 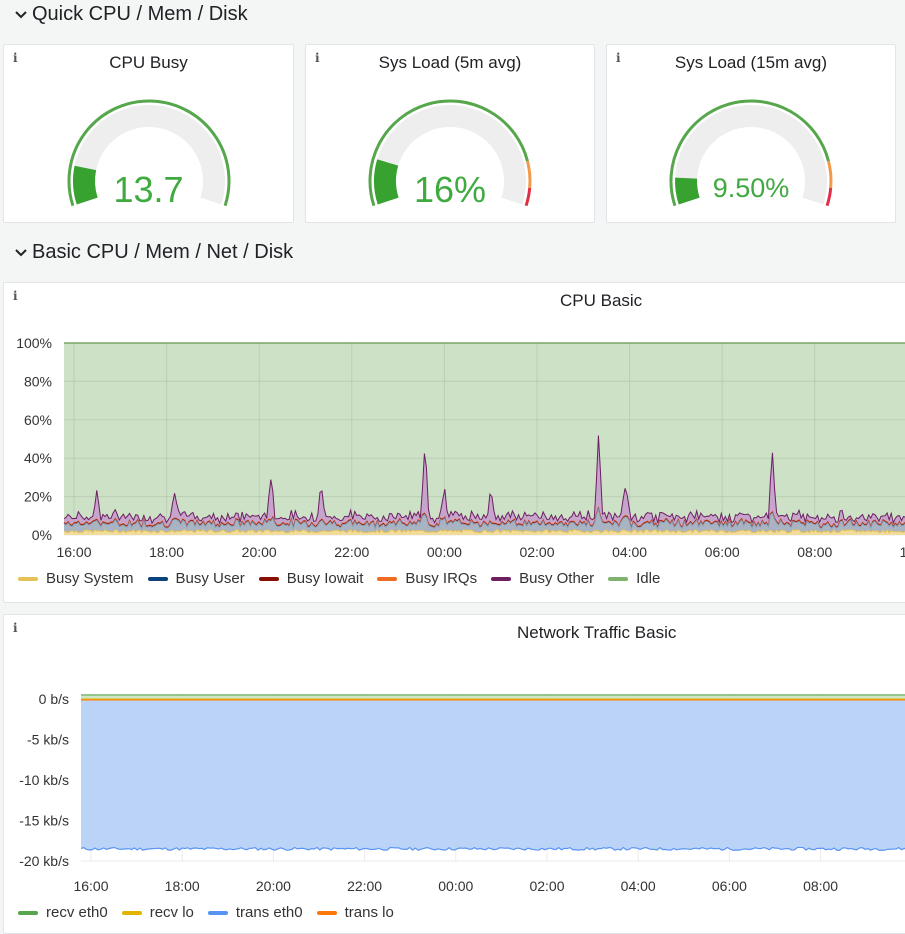 What do you see at coordinates (44, 780) in the screenshot?
I see `y-tick-label: -10 kb/s` at bounding box center [44, 780].